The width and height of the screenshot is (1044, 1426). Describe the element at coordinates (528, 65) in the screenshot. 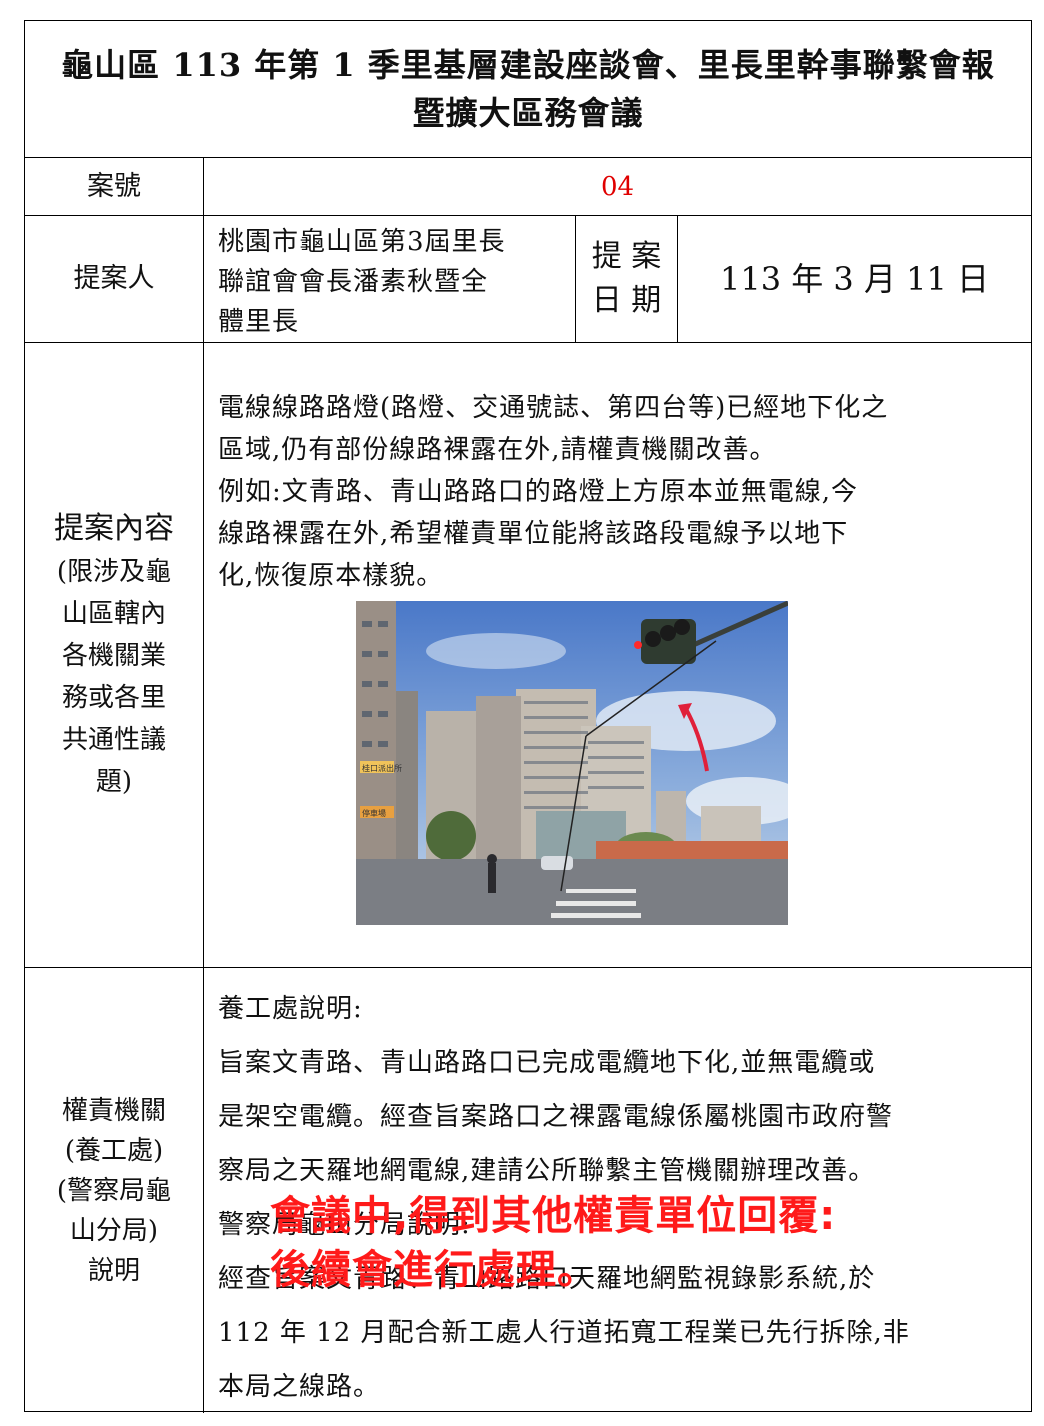

I see `title-line-1: 龜山區 113 年第 1 季里基層建設座談會、里長里幹事聯繫會報` at that location.